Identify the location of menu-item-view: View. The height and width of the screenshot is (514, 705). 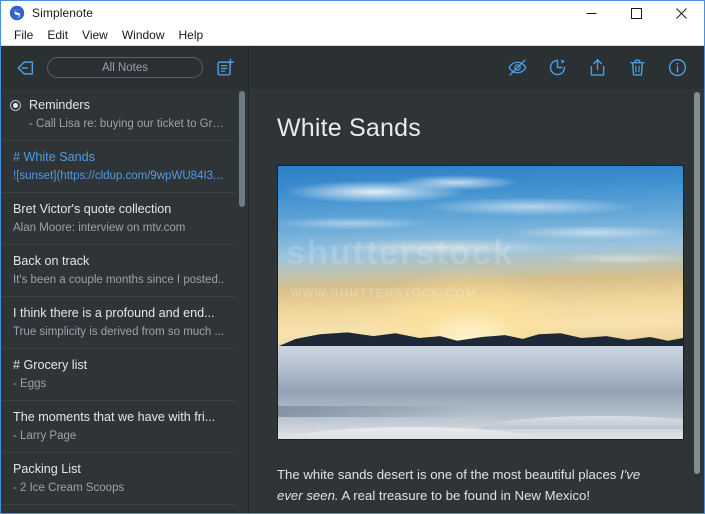
(95, 35).